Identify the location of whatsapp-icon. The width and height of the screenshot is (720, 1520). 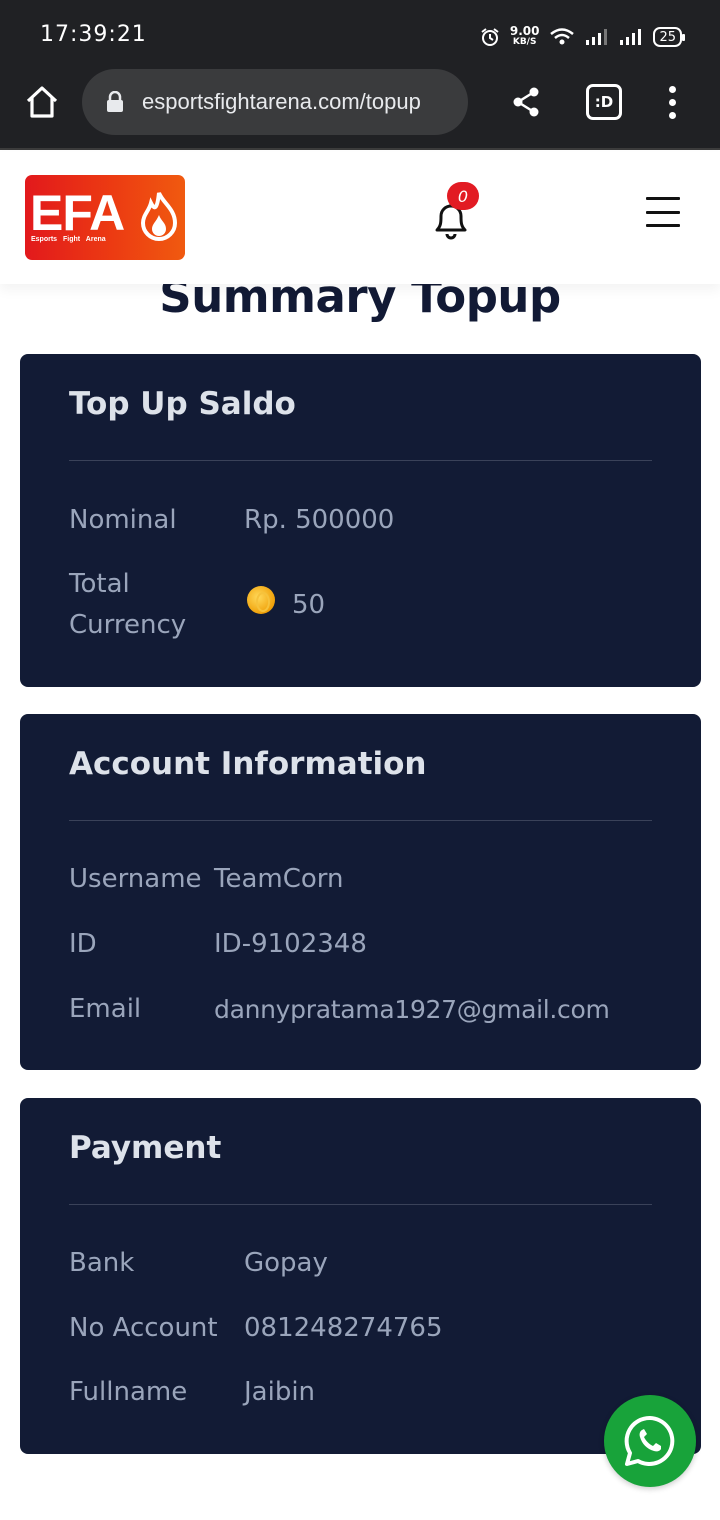
(649, 1440).